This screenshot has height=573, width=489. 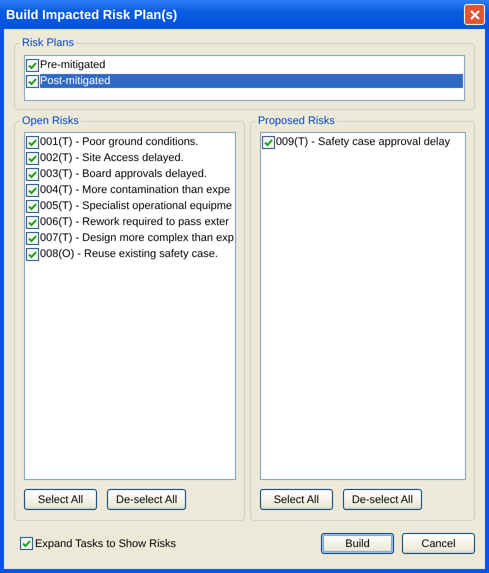 What do you see at coordinates (251, 65) in the screenshot?
I see `list-item: Pre-mitigated` at bounding box center [251, 65].